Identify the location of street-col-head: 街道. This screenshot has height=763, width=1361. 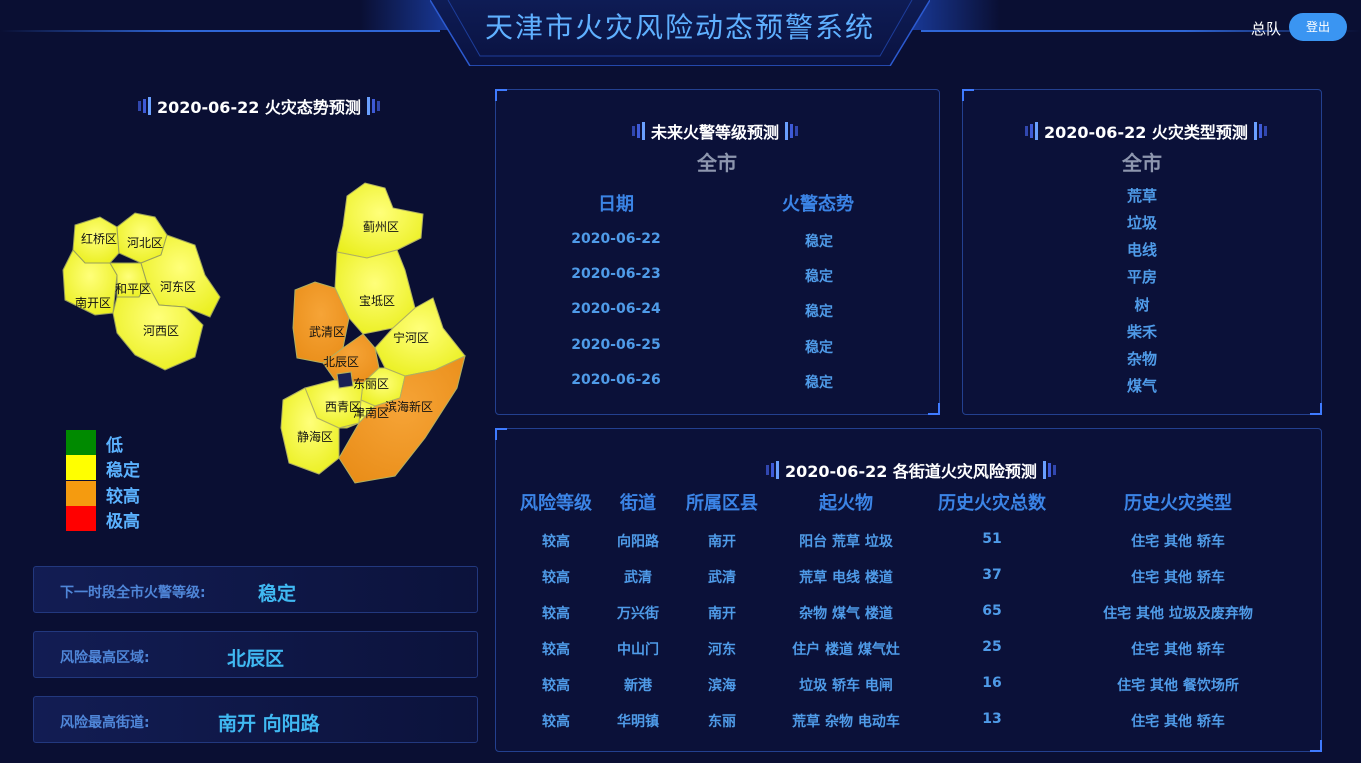
(638, 503).